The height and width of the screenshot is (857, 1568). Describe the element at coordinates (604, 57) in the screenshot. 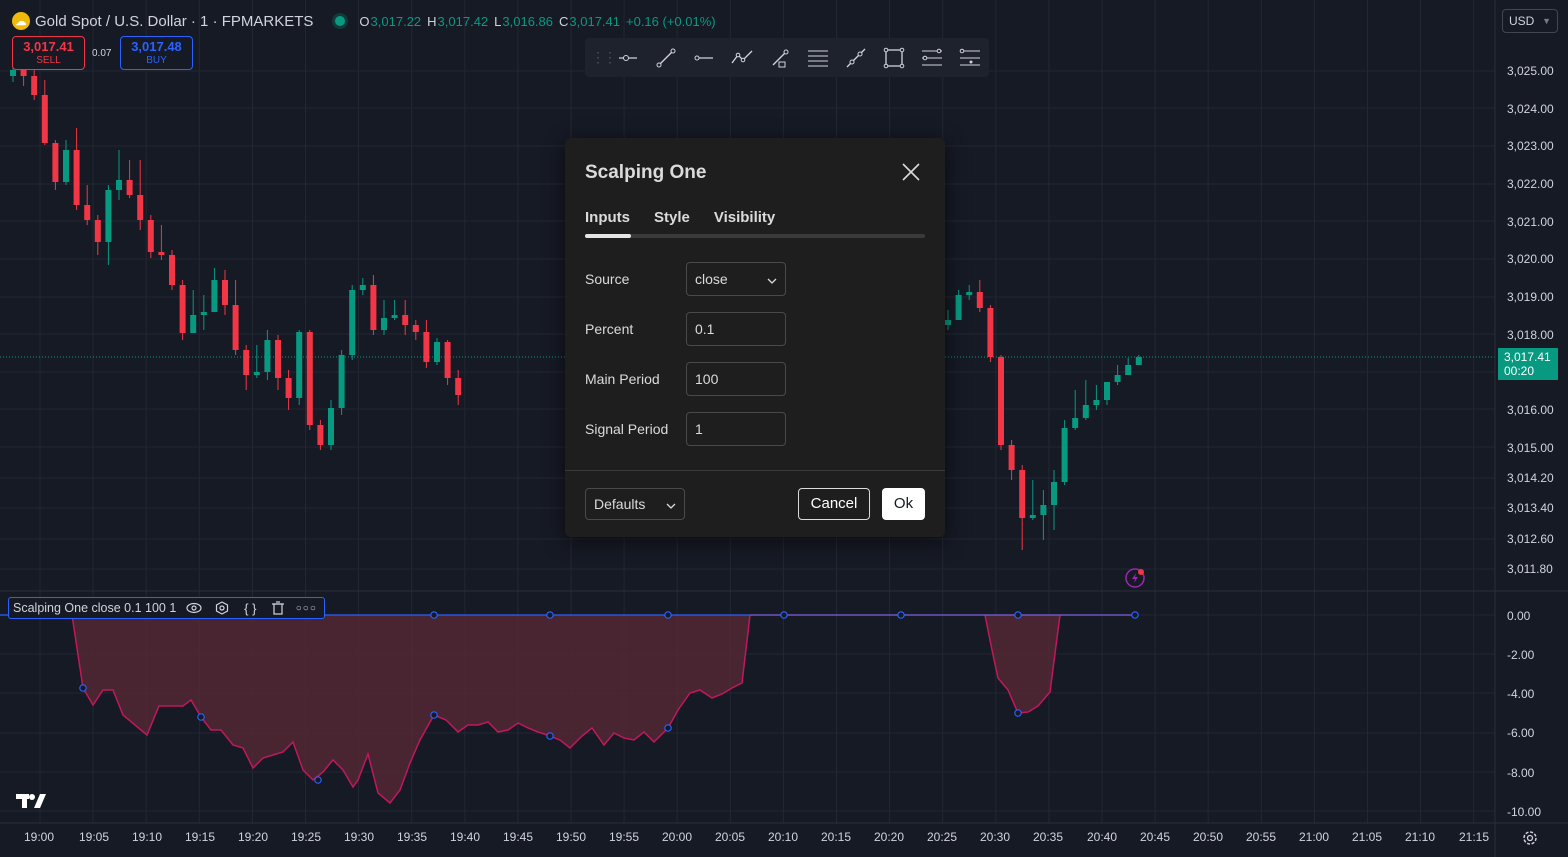

I see `drag-handle-icon: ⋮⋮` at that location.